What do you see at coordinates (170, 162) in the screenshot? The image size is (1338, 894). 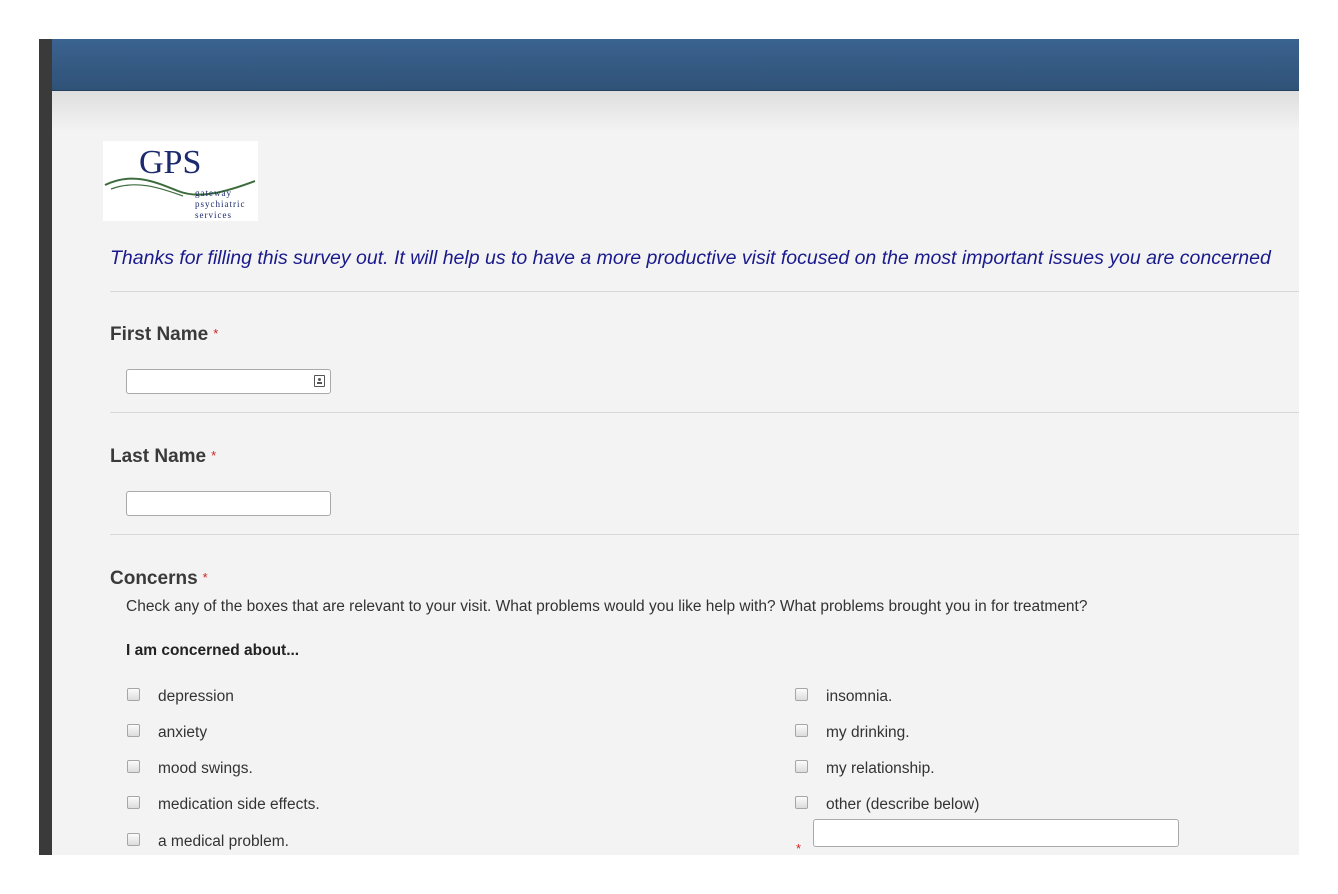 I see `logo-letters: GPS` at bounding box center [170, 162].